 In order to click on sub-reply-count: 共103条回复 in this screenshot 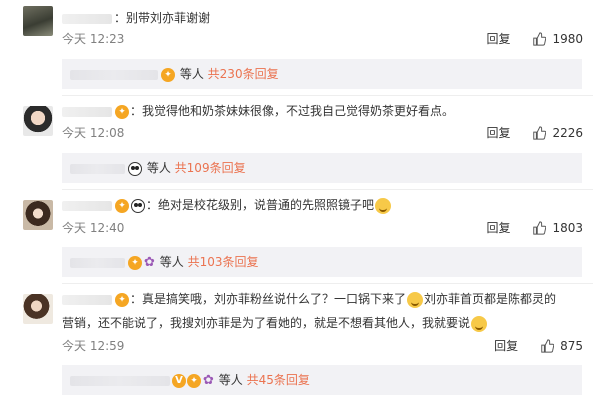, I will do `click(223, 262)`.